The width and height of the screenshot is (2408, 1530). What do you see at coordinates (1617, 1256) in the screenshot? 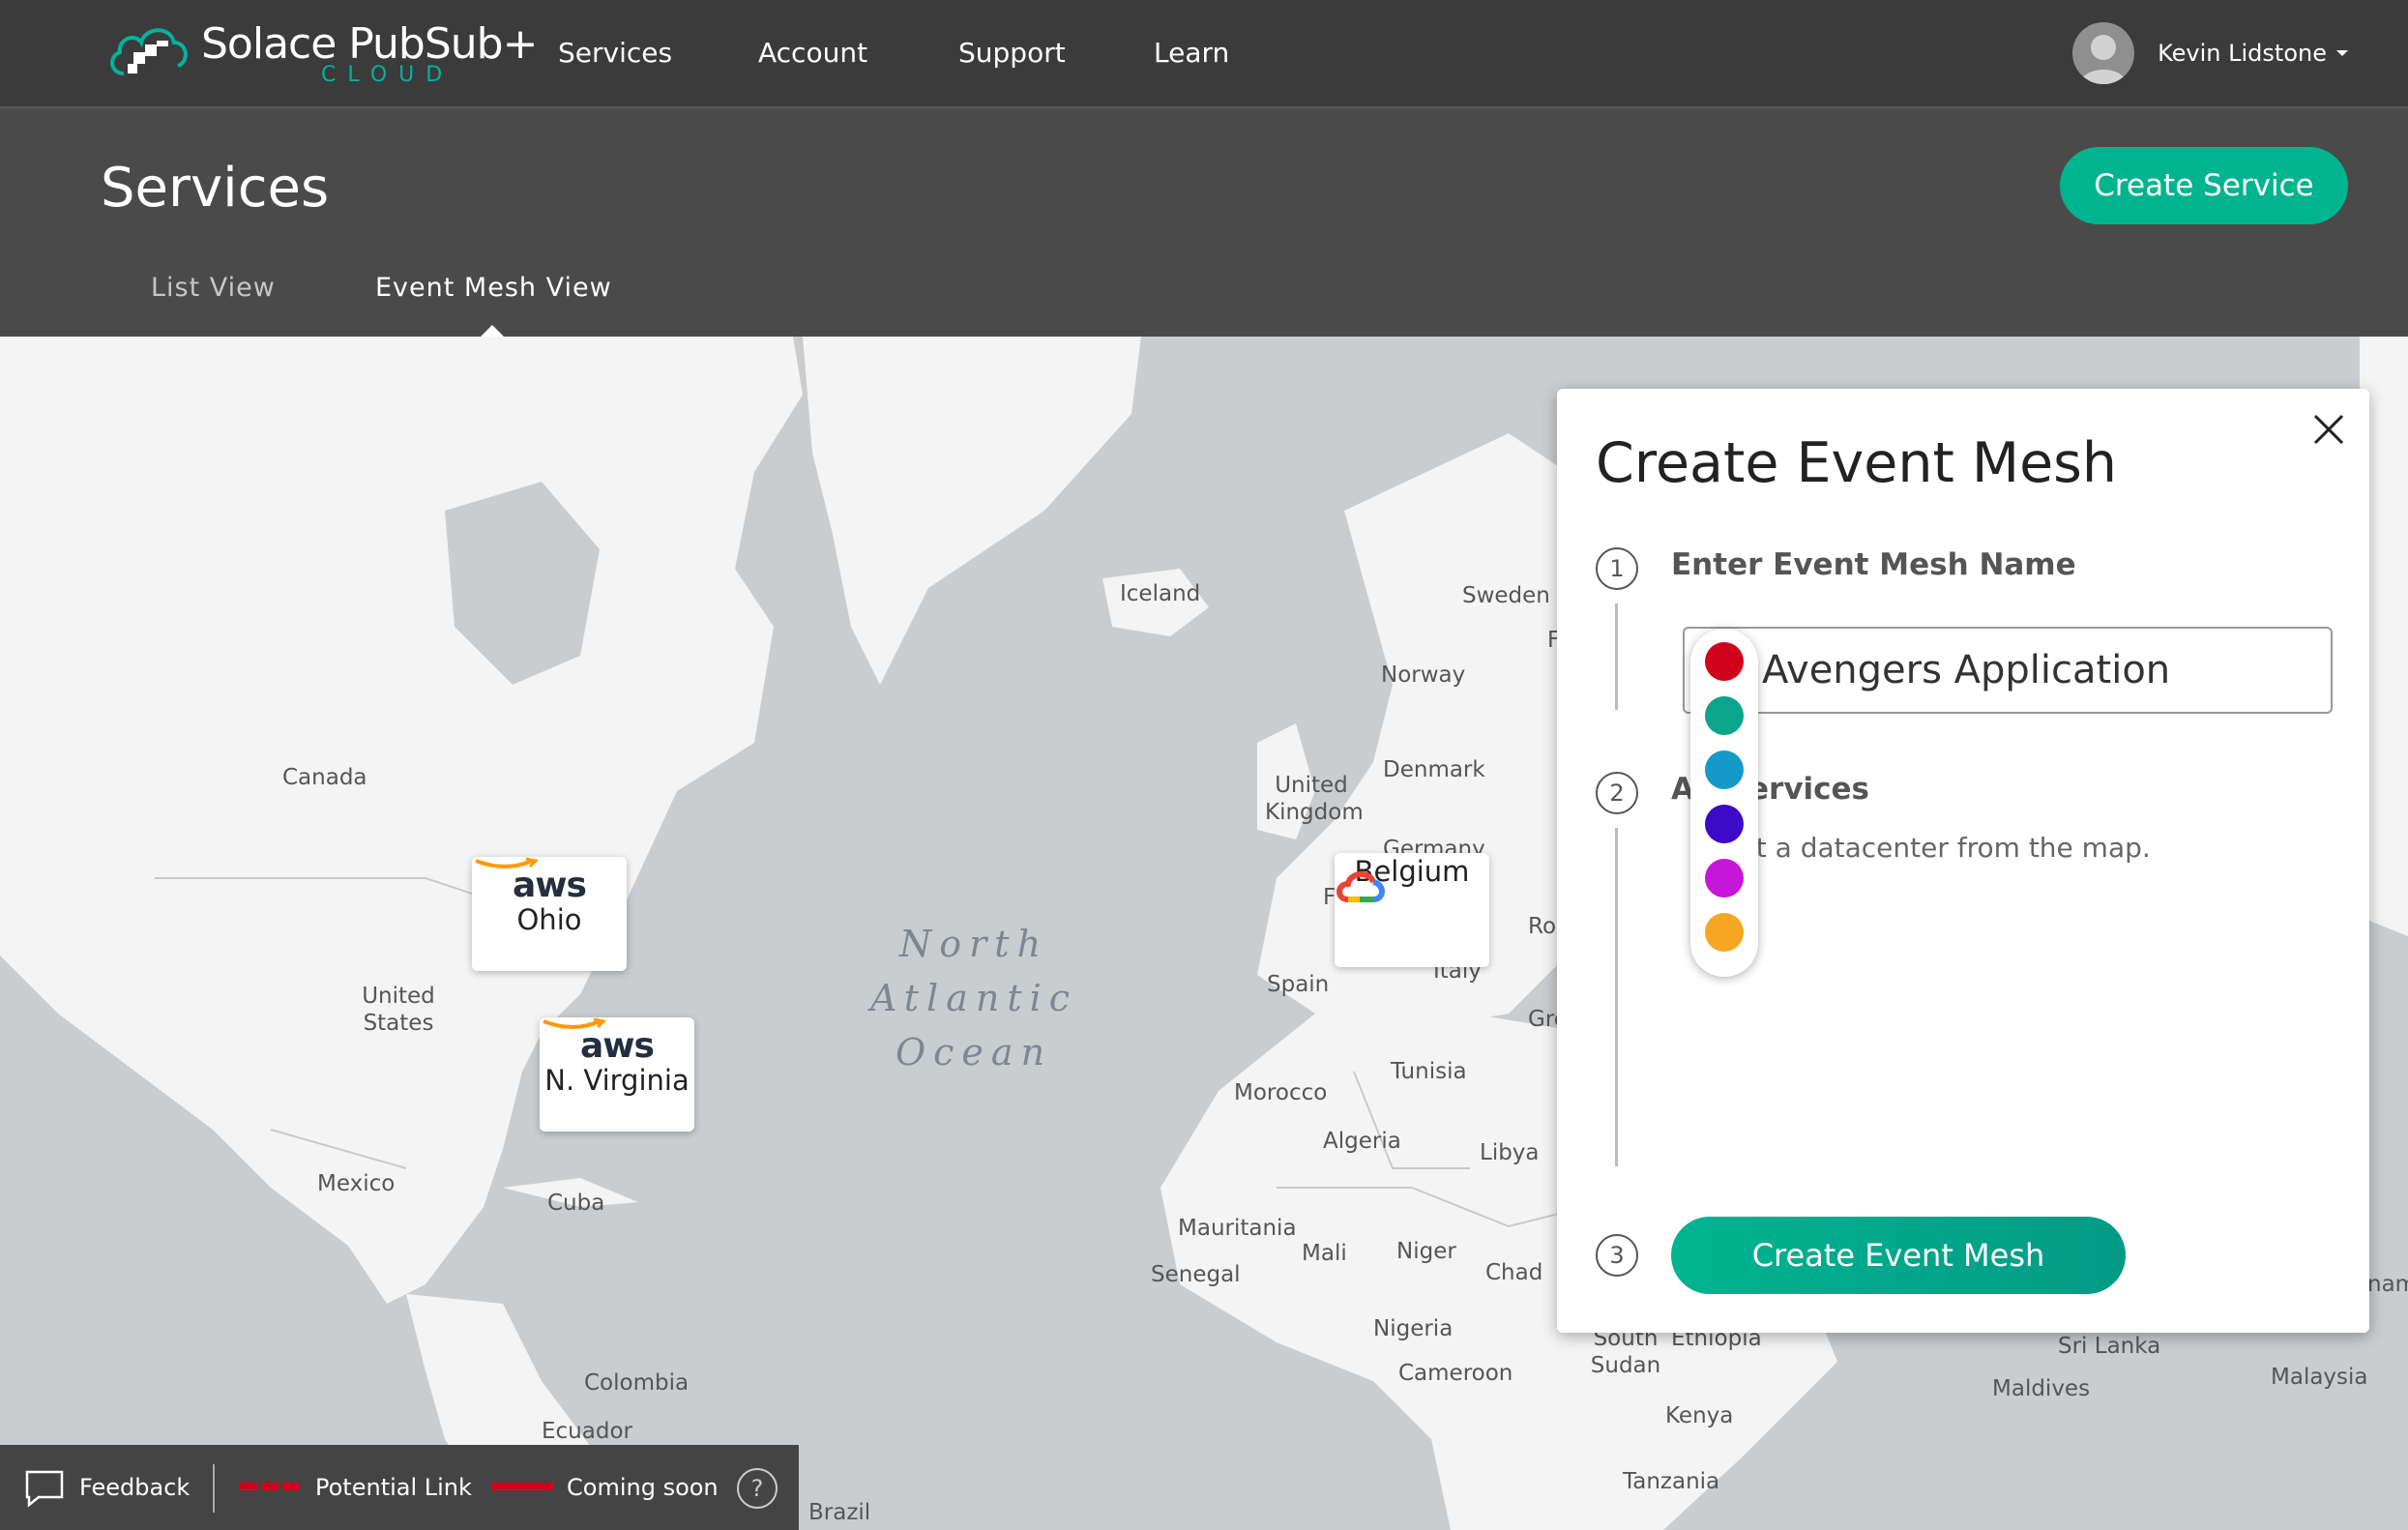
I see `step-number: 3` at bounding box center [1617, 1256].